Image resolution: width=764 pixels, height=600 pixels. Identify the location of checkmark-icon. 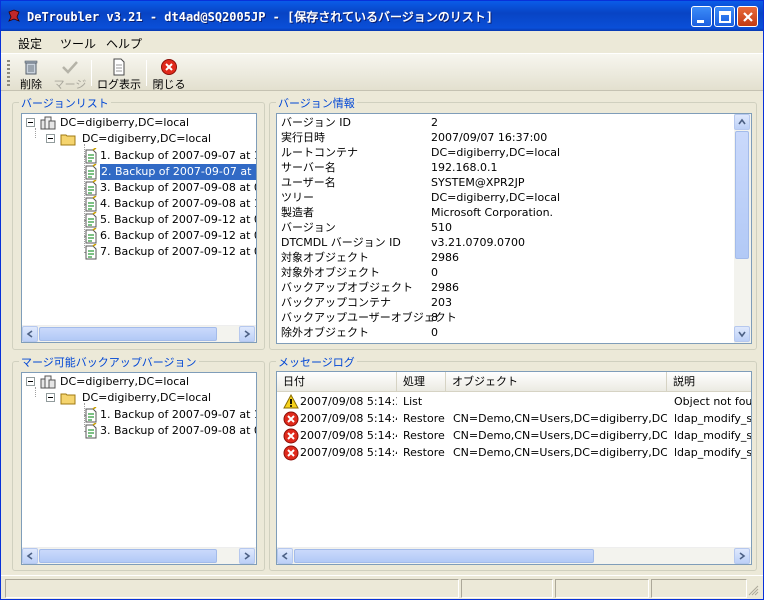
(70, 67).